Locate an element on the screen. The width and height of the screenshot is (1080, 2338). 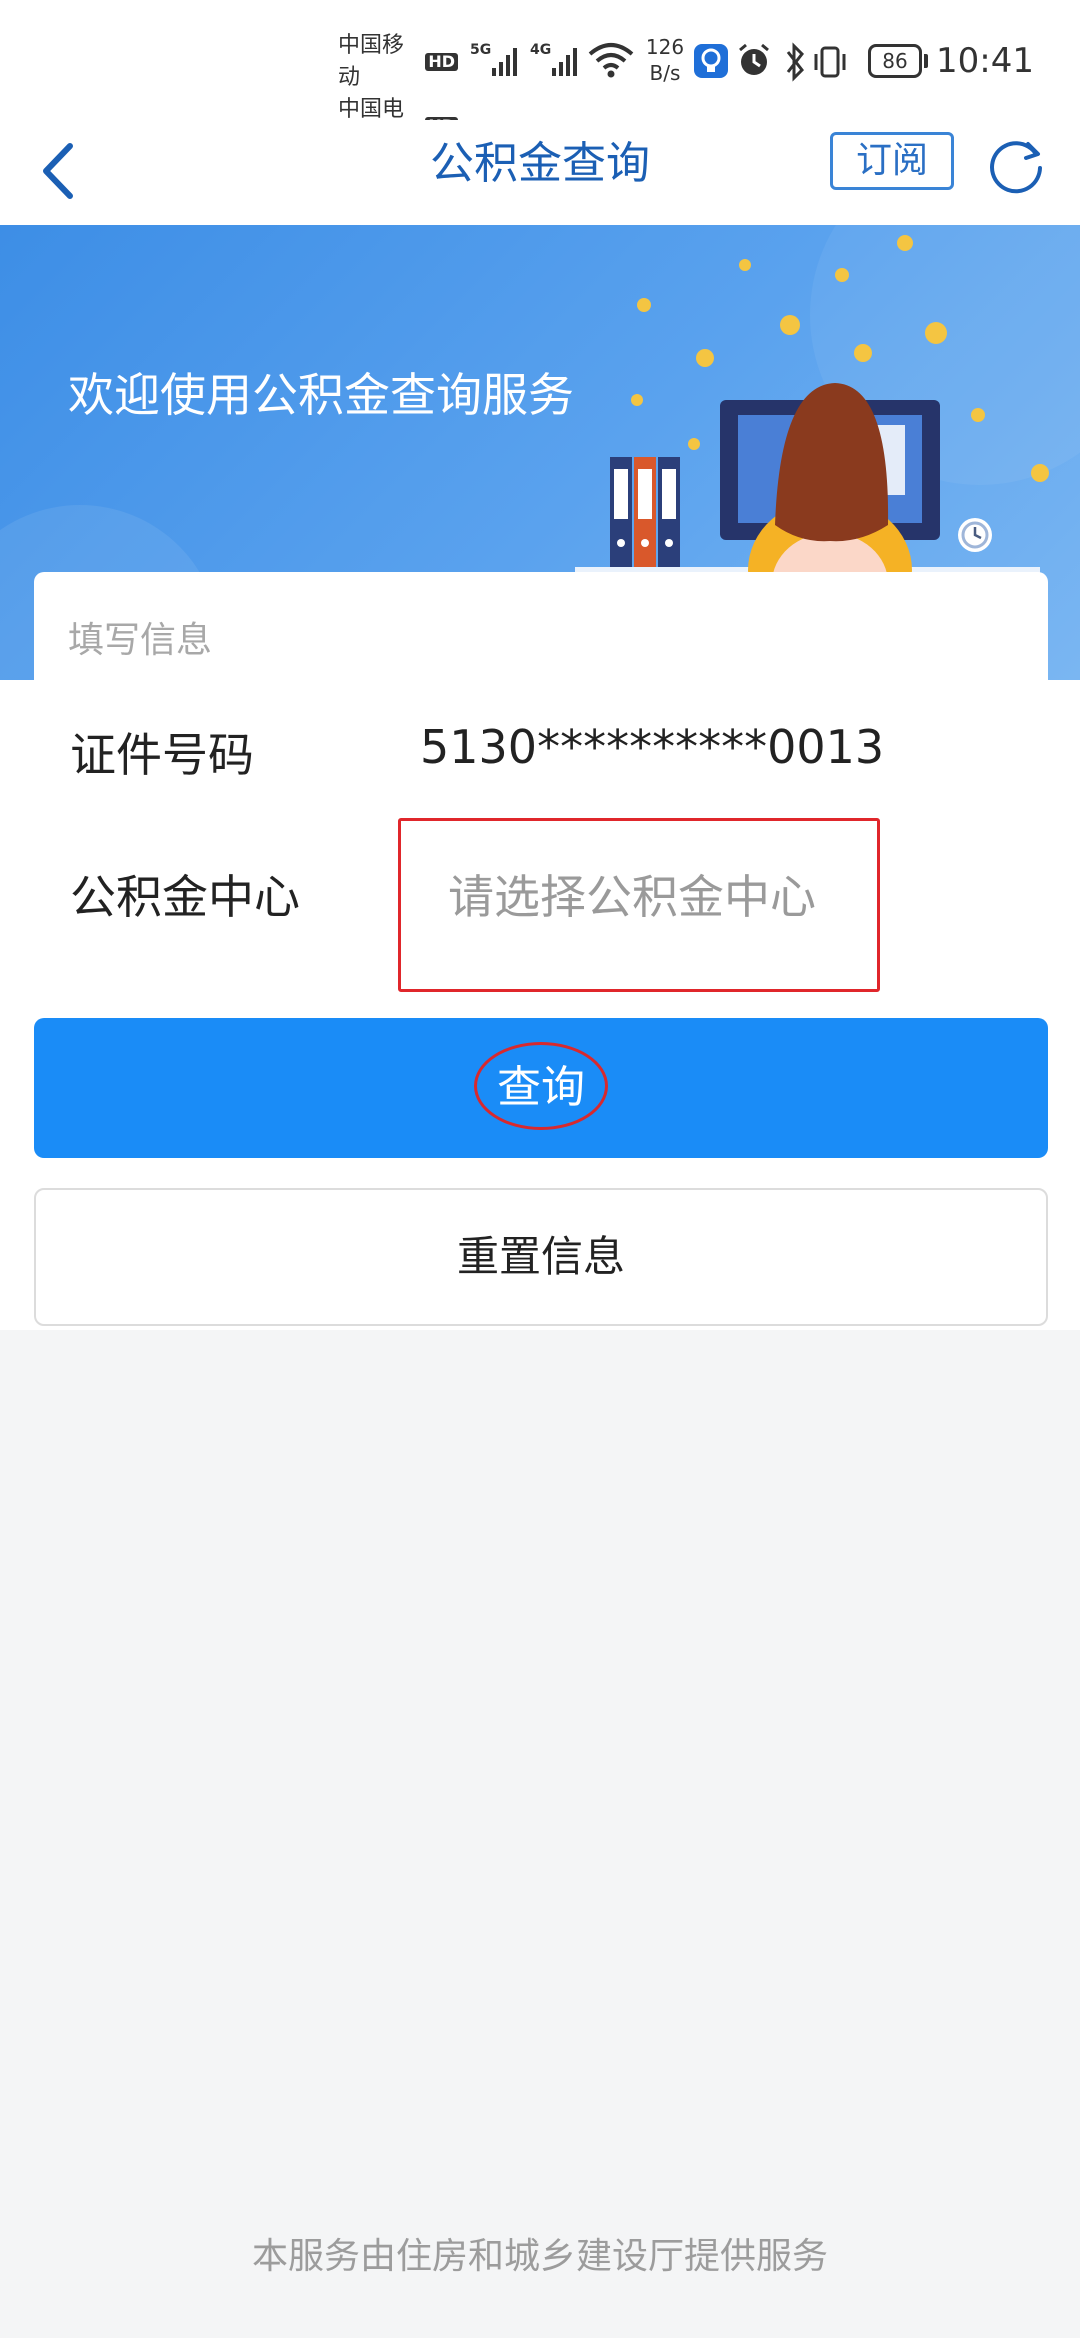
fund-center-placeholder: 请选择公积金中心 is located at coordinates (632, 897).